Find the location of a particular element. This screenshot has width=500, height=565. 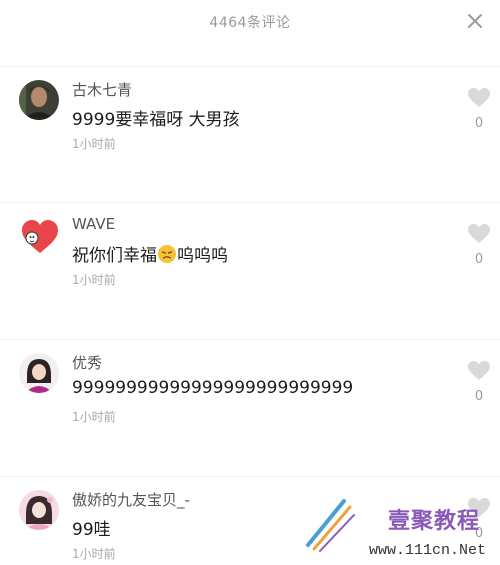

watermark-url: www.111cn.Net is located at coordinates (427, 550).